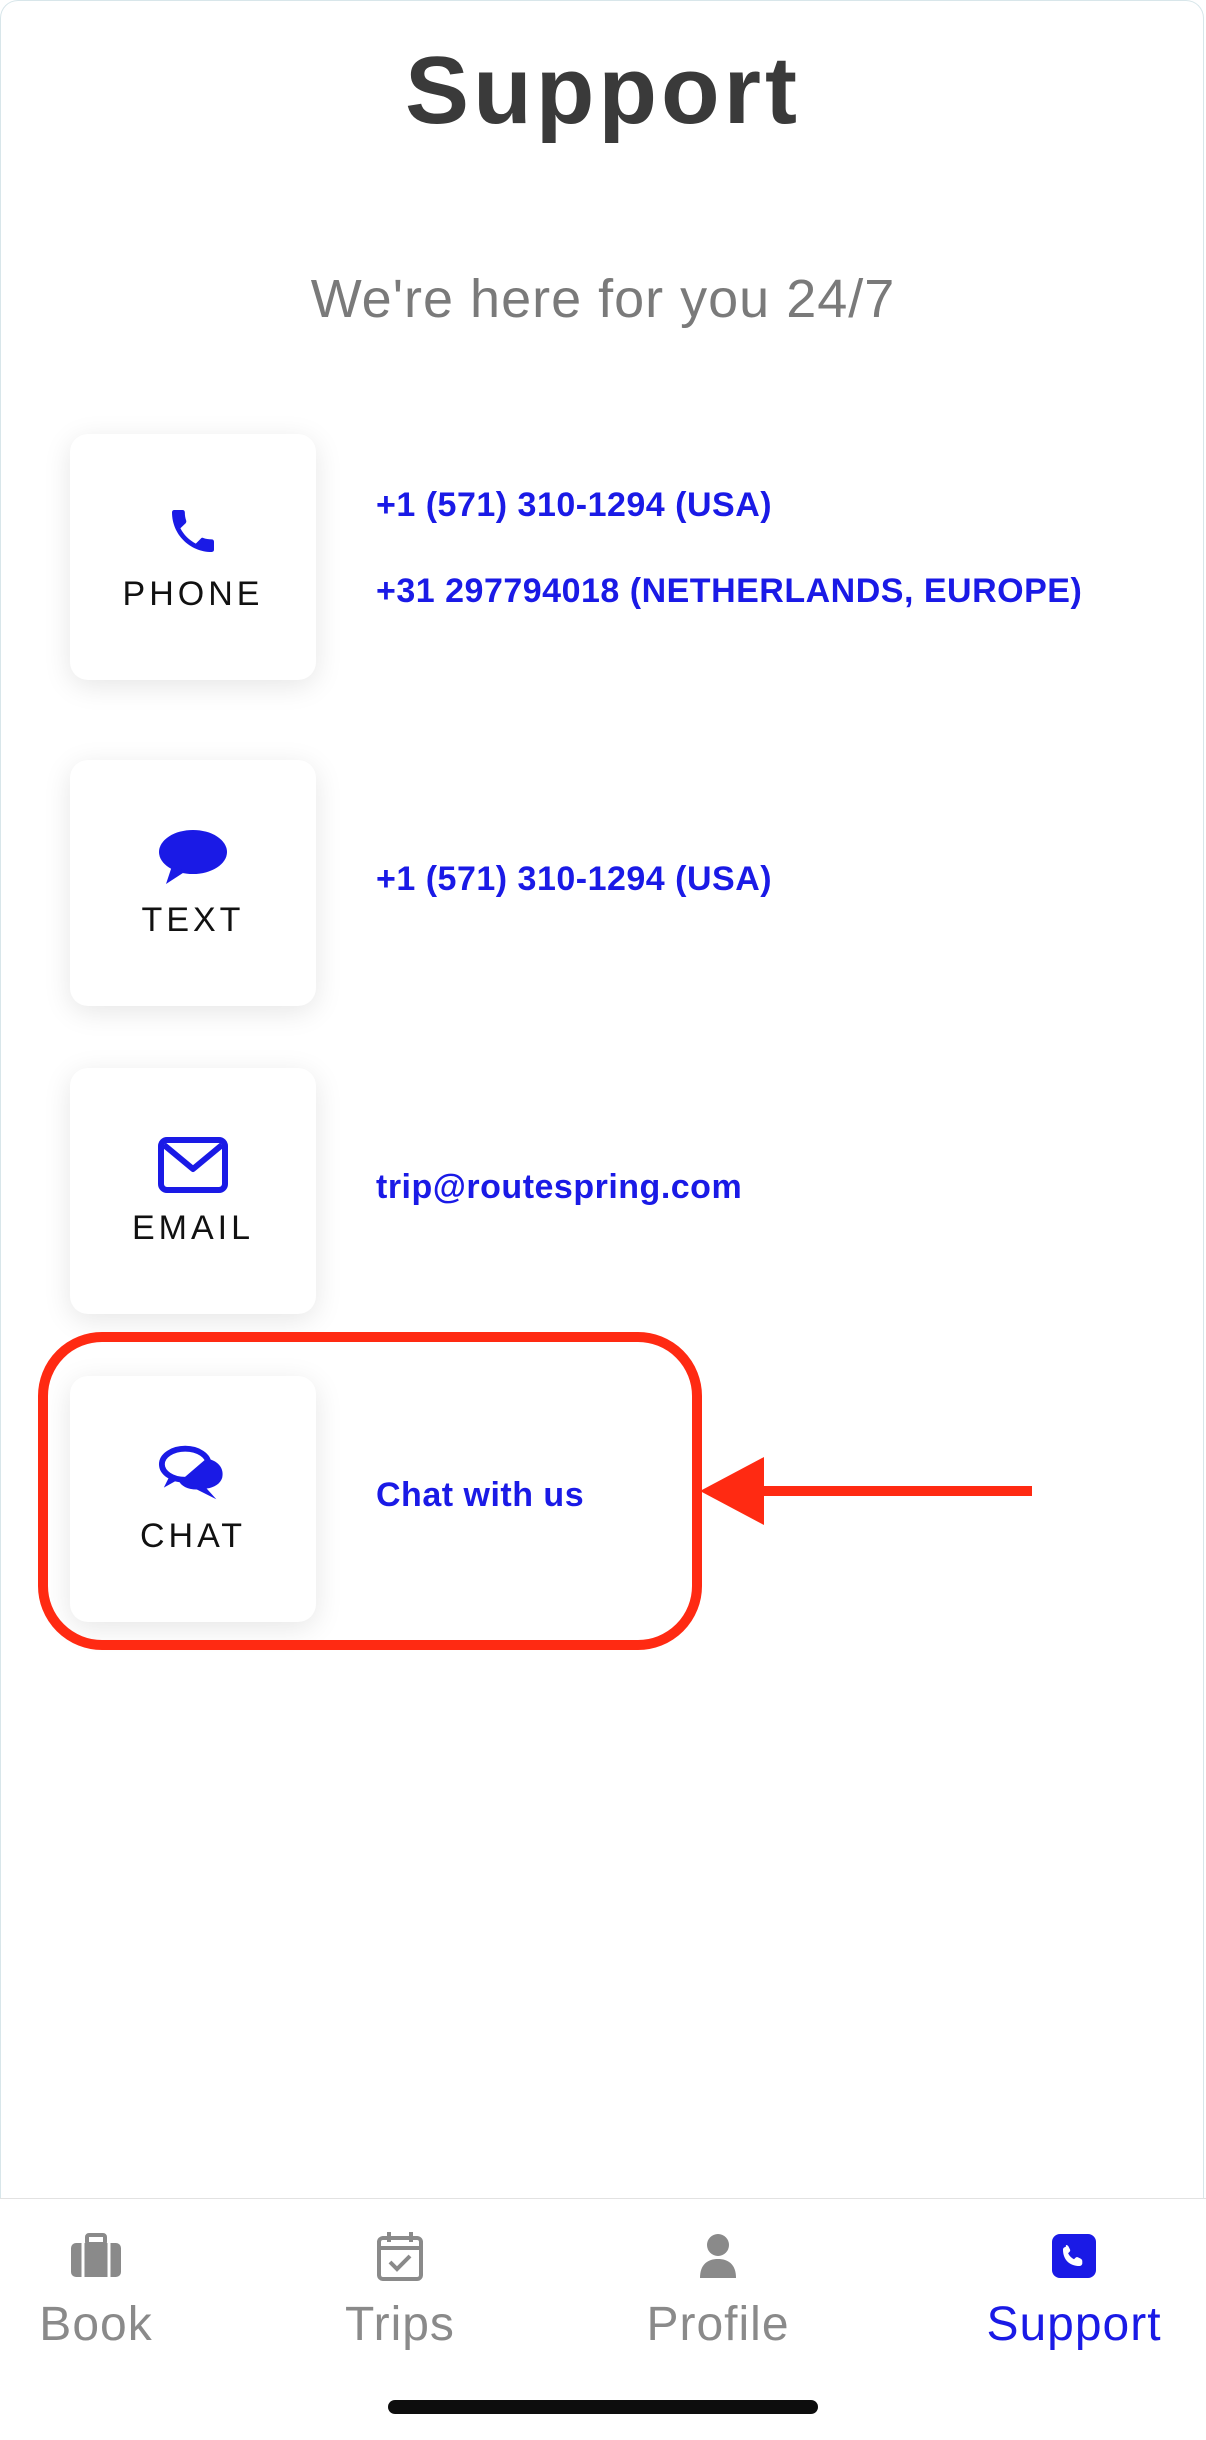 This screenshot has width=1206, height=2440. I want to click on home-indicator, so click(603, 2407).